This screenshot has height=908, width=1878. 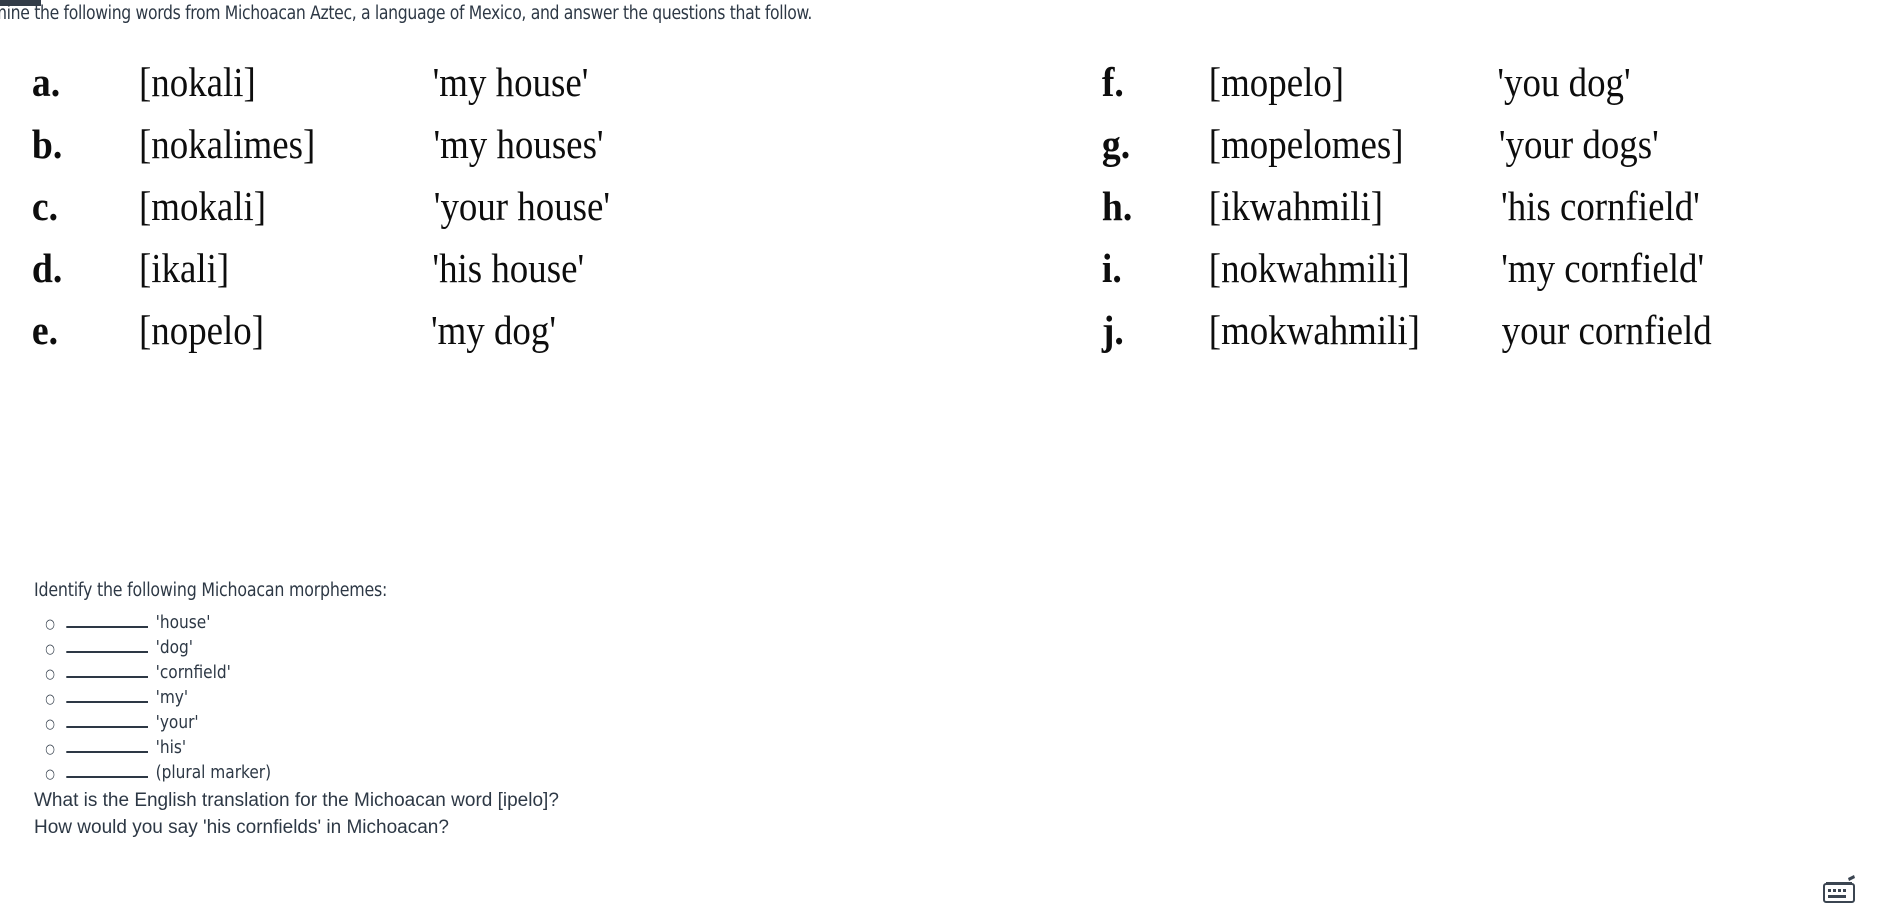 I want to click on word-list-row: a. [nokali] 'my house', so click(x=324, y=89).